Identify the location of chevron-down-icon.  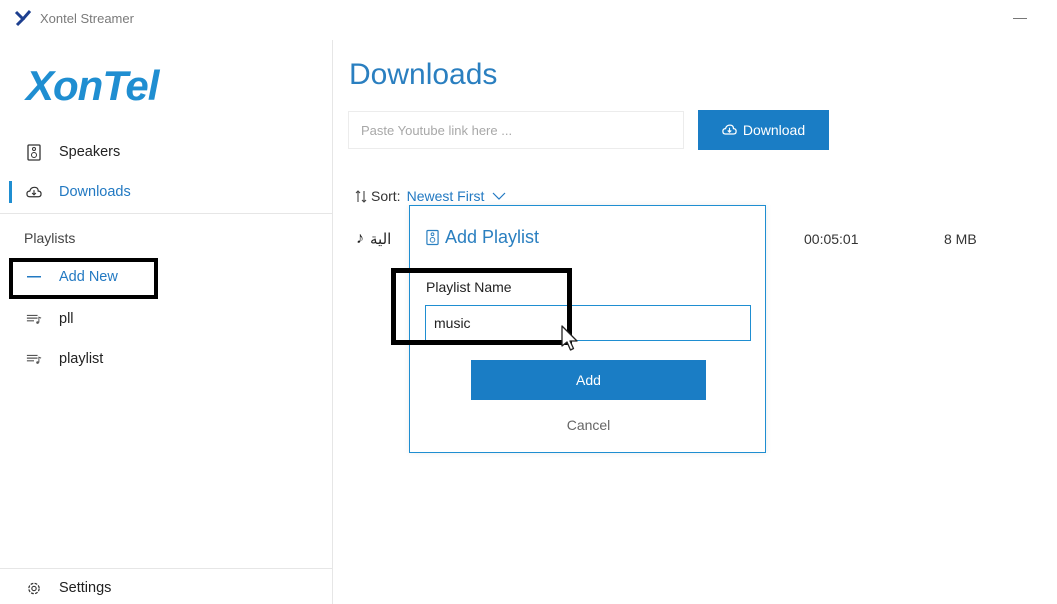
(499, 196).